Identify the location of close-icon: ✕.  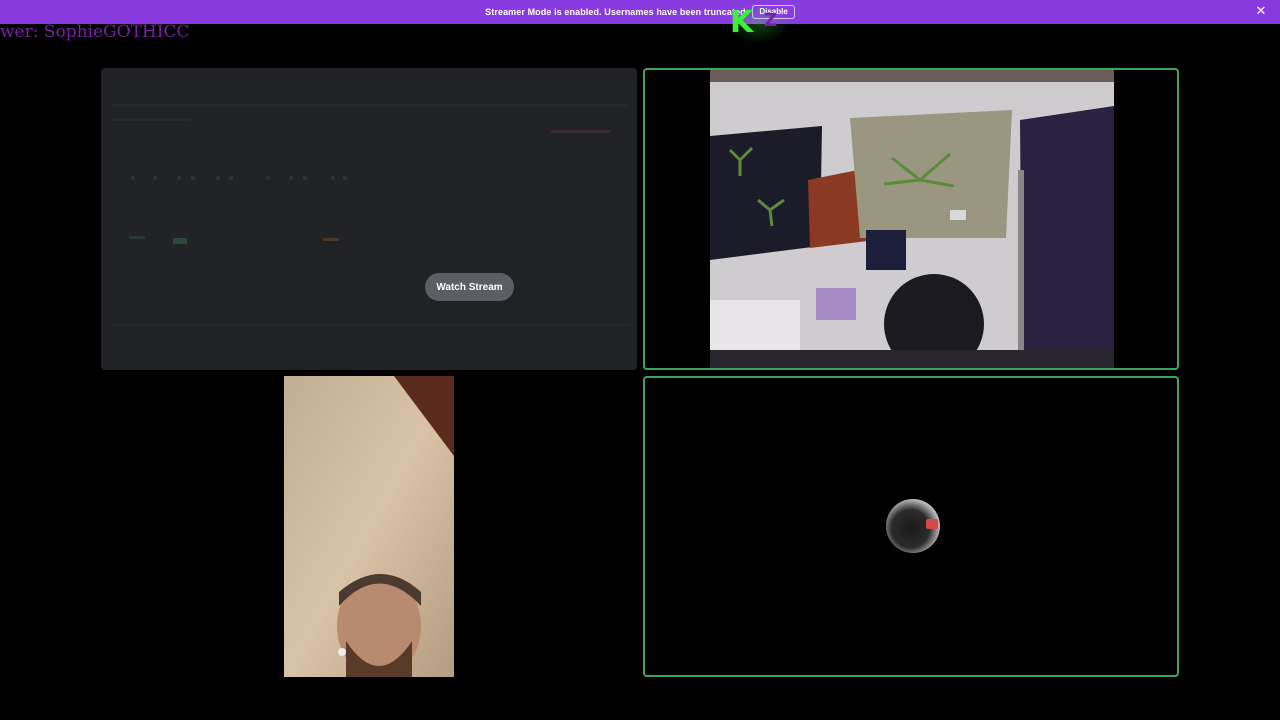
(1261, 11).